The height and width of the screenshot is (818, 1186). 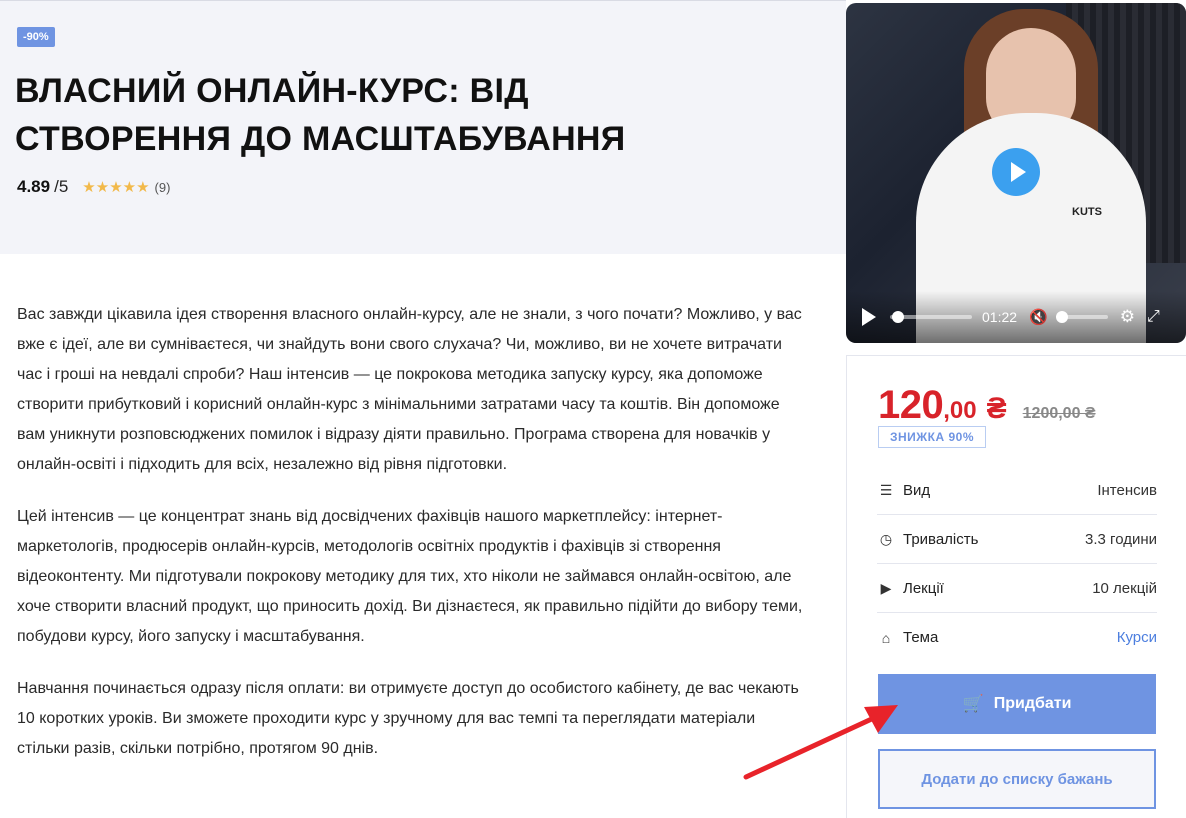 What do you see at coordinates (917, 490) in the screenshot?
I see `detail-label: Вид` at bounding box center [917, 490].